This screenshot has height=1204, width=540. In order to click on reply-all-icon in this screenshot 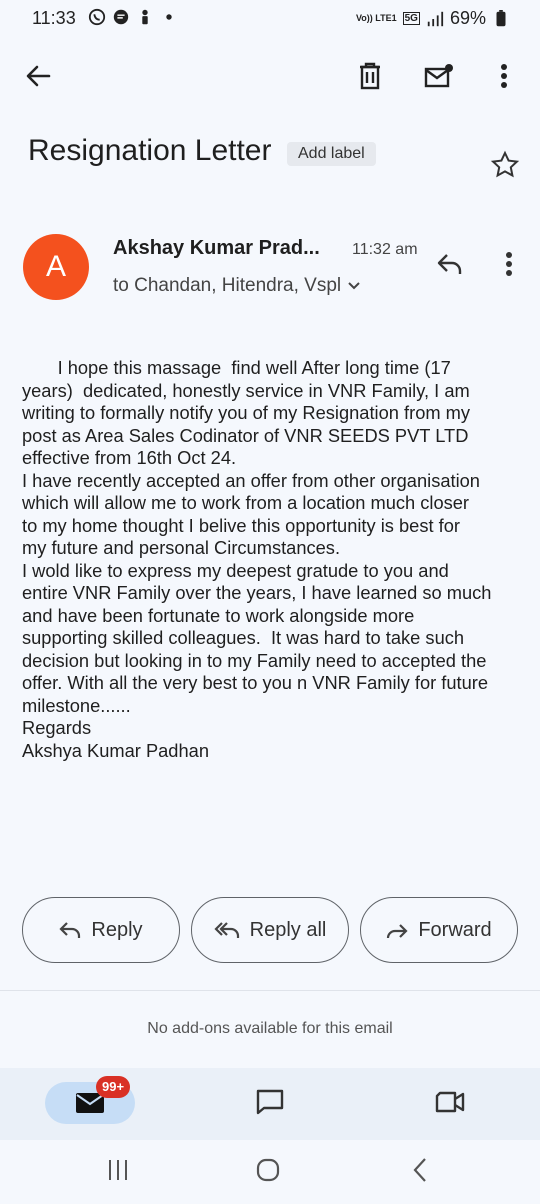, I will do `click(226, 930)`.